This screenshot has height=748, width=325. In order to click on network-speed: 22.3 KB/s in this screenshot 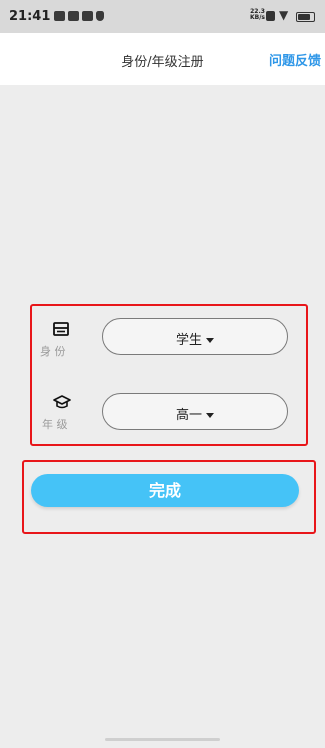, I will do `click(257, 15)`.